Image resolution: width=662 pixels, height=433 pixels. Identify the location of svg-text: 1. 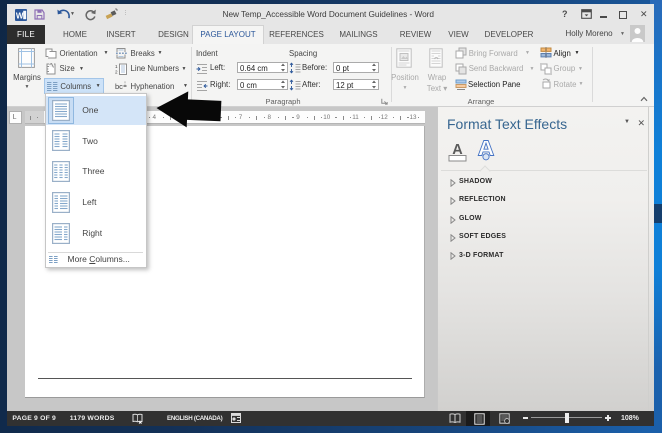
(116, 66).